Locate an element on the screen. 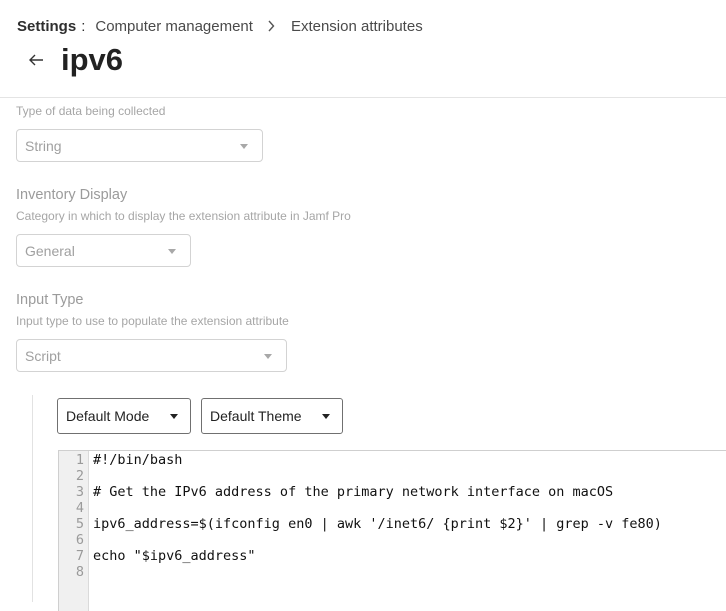  inventory-display-value: General is located at coordinates (50, 250).